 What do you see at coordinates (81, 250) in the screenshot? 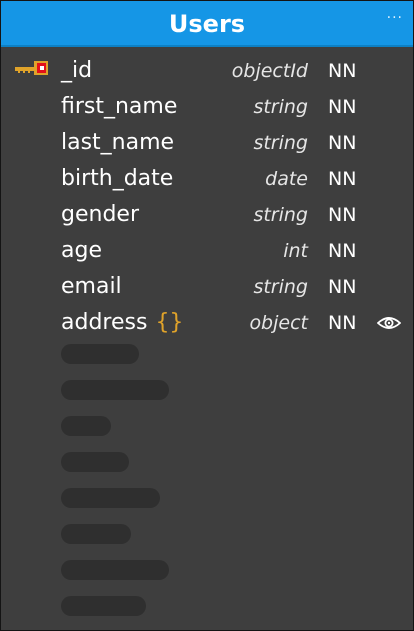
I see `field-name: age` at bounding box center [81, 250].